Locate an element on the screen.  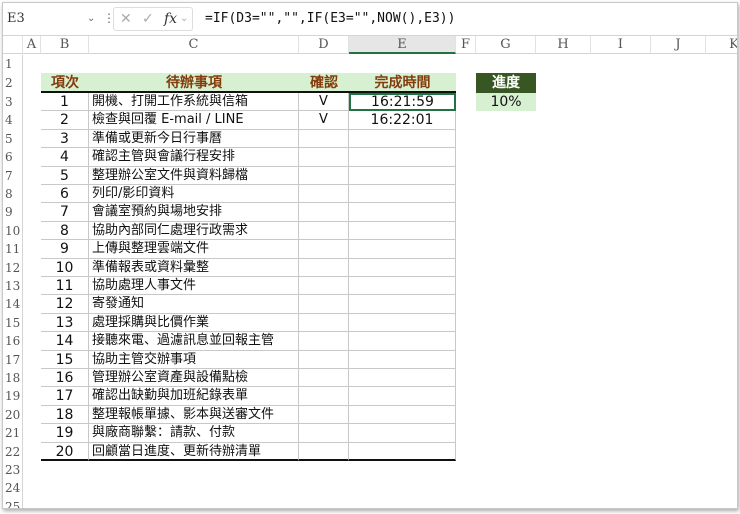
column-header-J: J is located at coordinates (678, 45).